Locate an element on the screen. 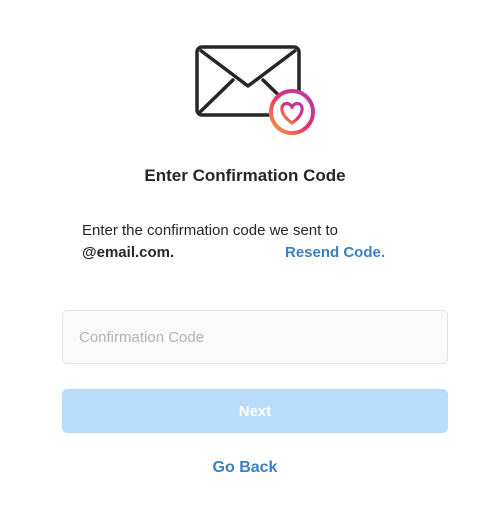 This screenshot has height=506, width=490. description-text: Enter the confirmation code we sent to is located at coordinates (210, 230).